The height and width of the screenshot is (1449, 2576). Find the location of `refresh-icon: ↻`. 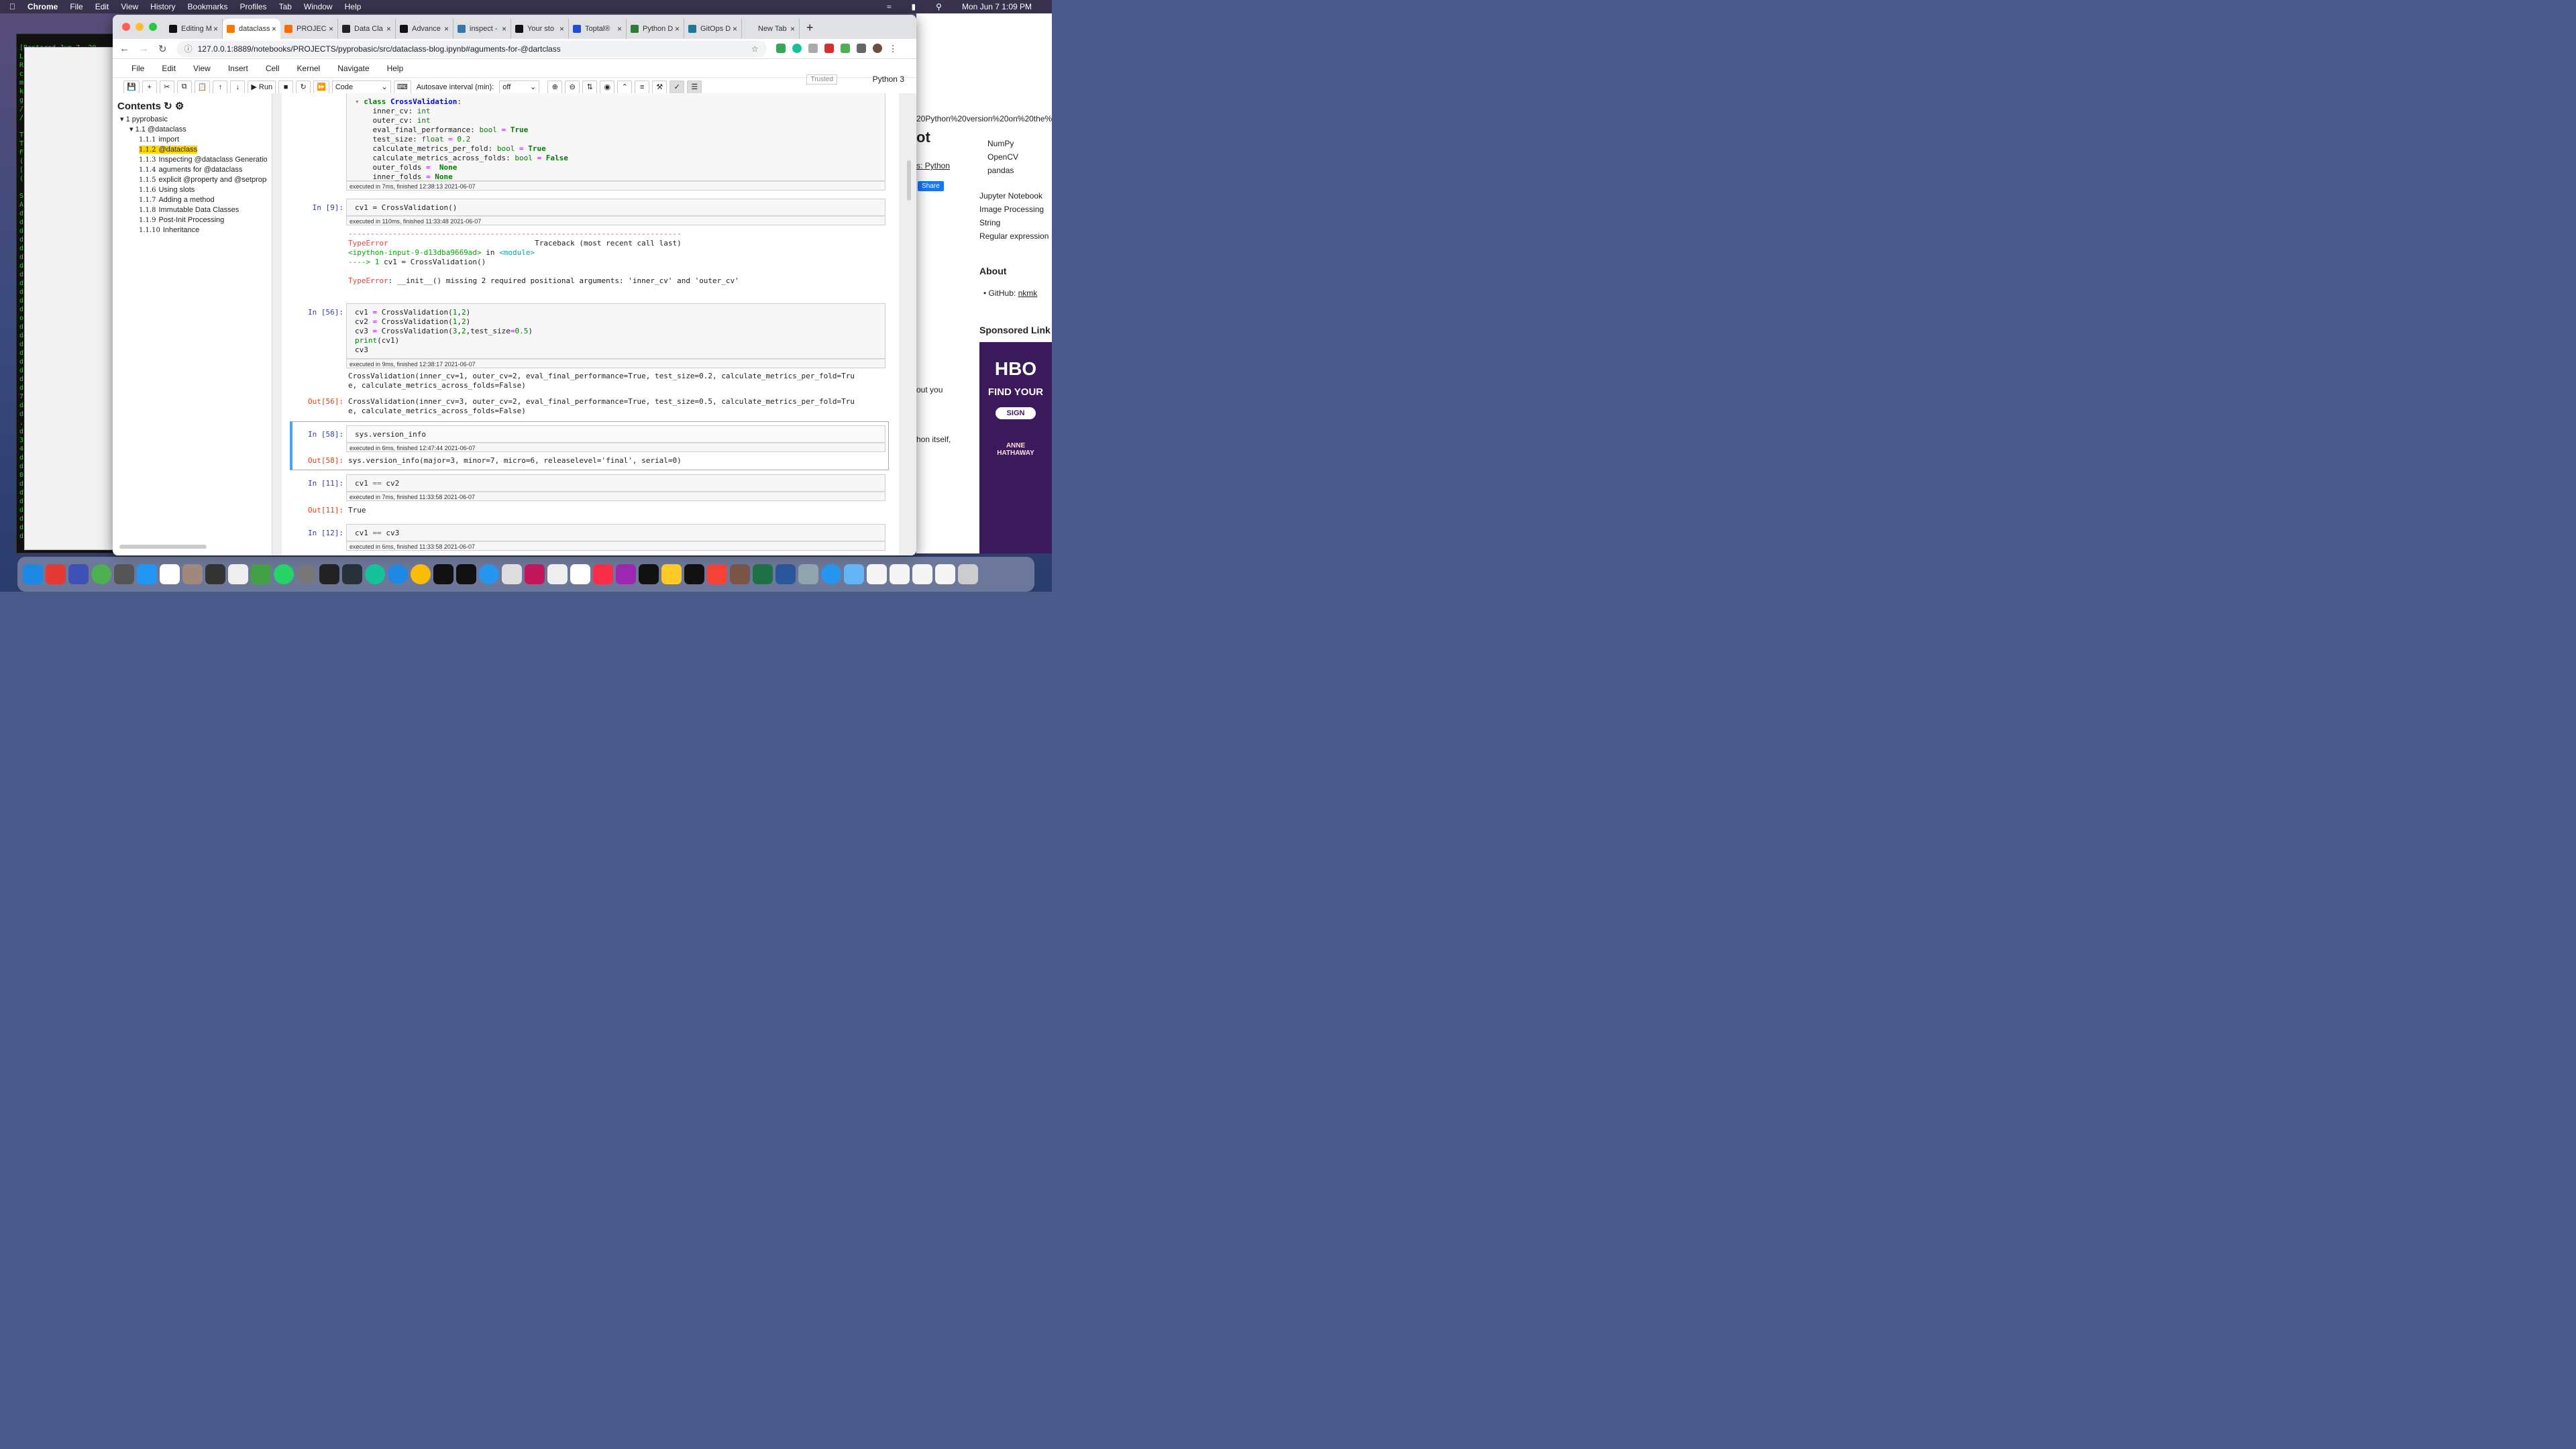

refresh-icon: ↻ is located at coordinates (168, 106).